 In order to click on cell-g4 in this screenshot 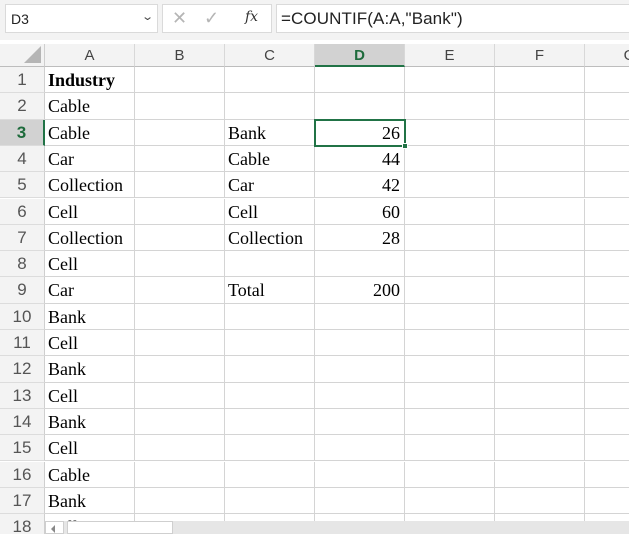, I will do `click(607, 159)`.